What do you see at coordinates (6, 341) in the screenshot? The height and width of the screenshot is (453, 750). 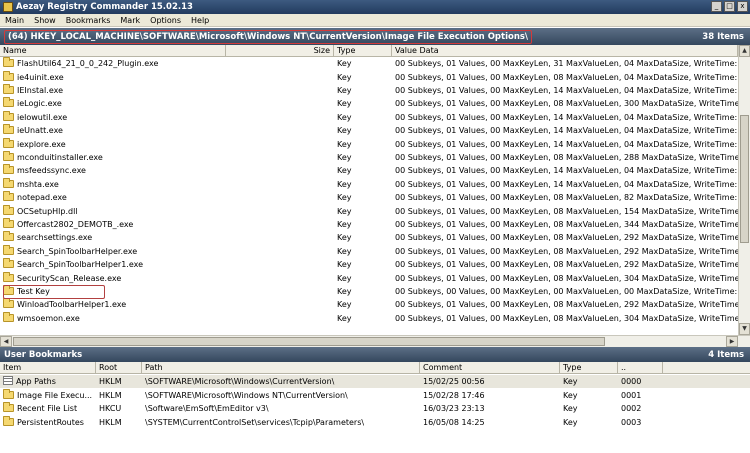 I see `scroll-left-button: ◀` at bounding box center [6, 341].